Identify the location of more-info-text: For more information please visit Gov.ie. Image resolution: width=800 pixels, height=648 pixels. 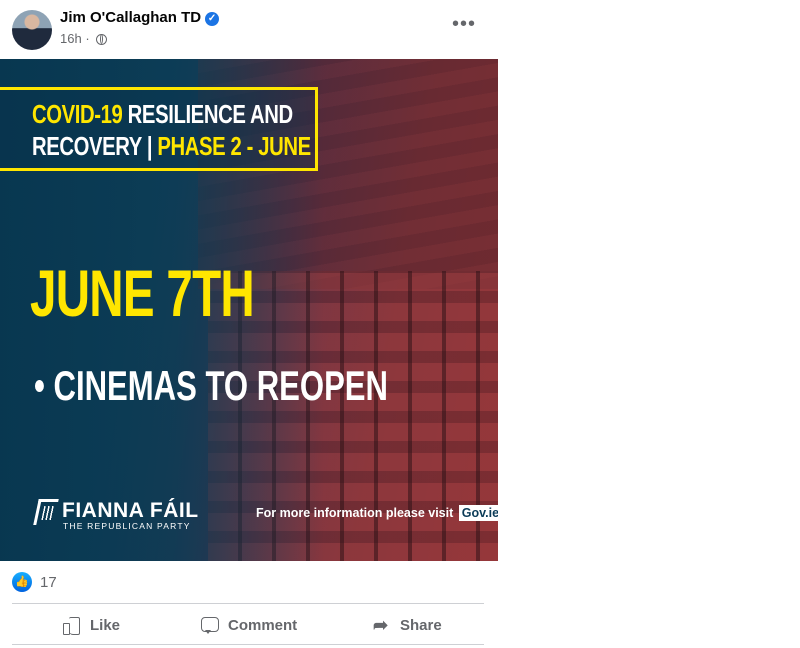
(377, 513).